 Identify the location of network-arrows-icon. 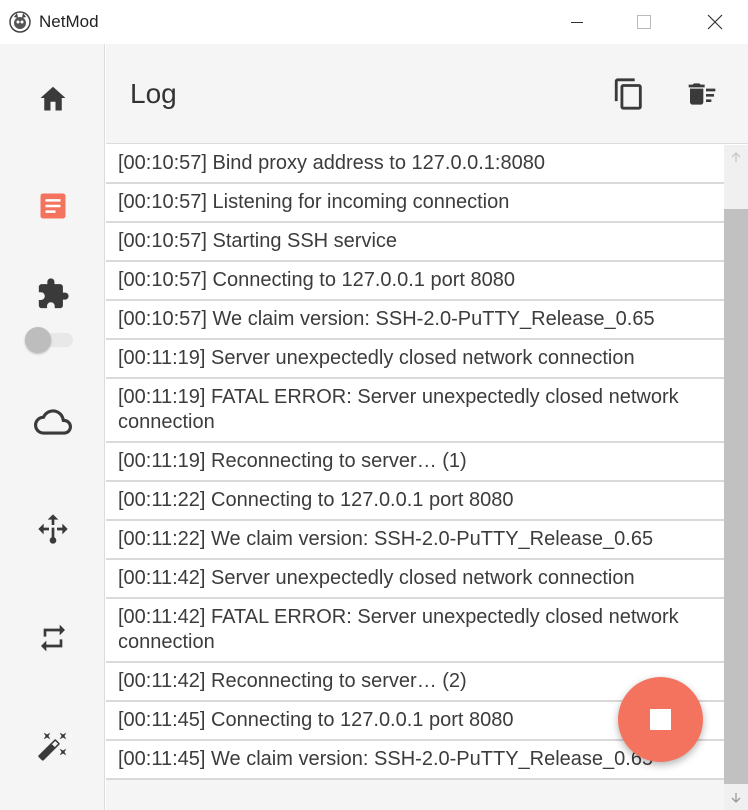
(52, 529).